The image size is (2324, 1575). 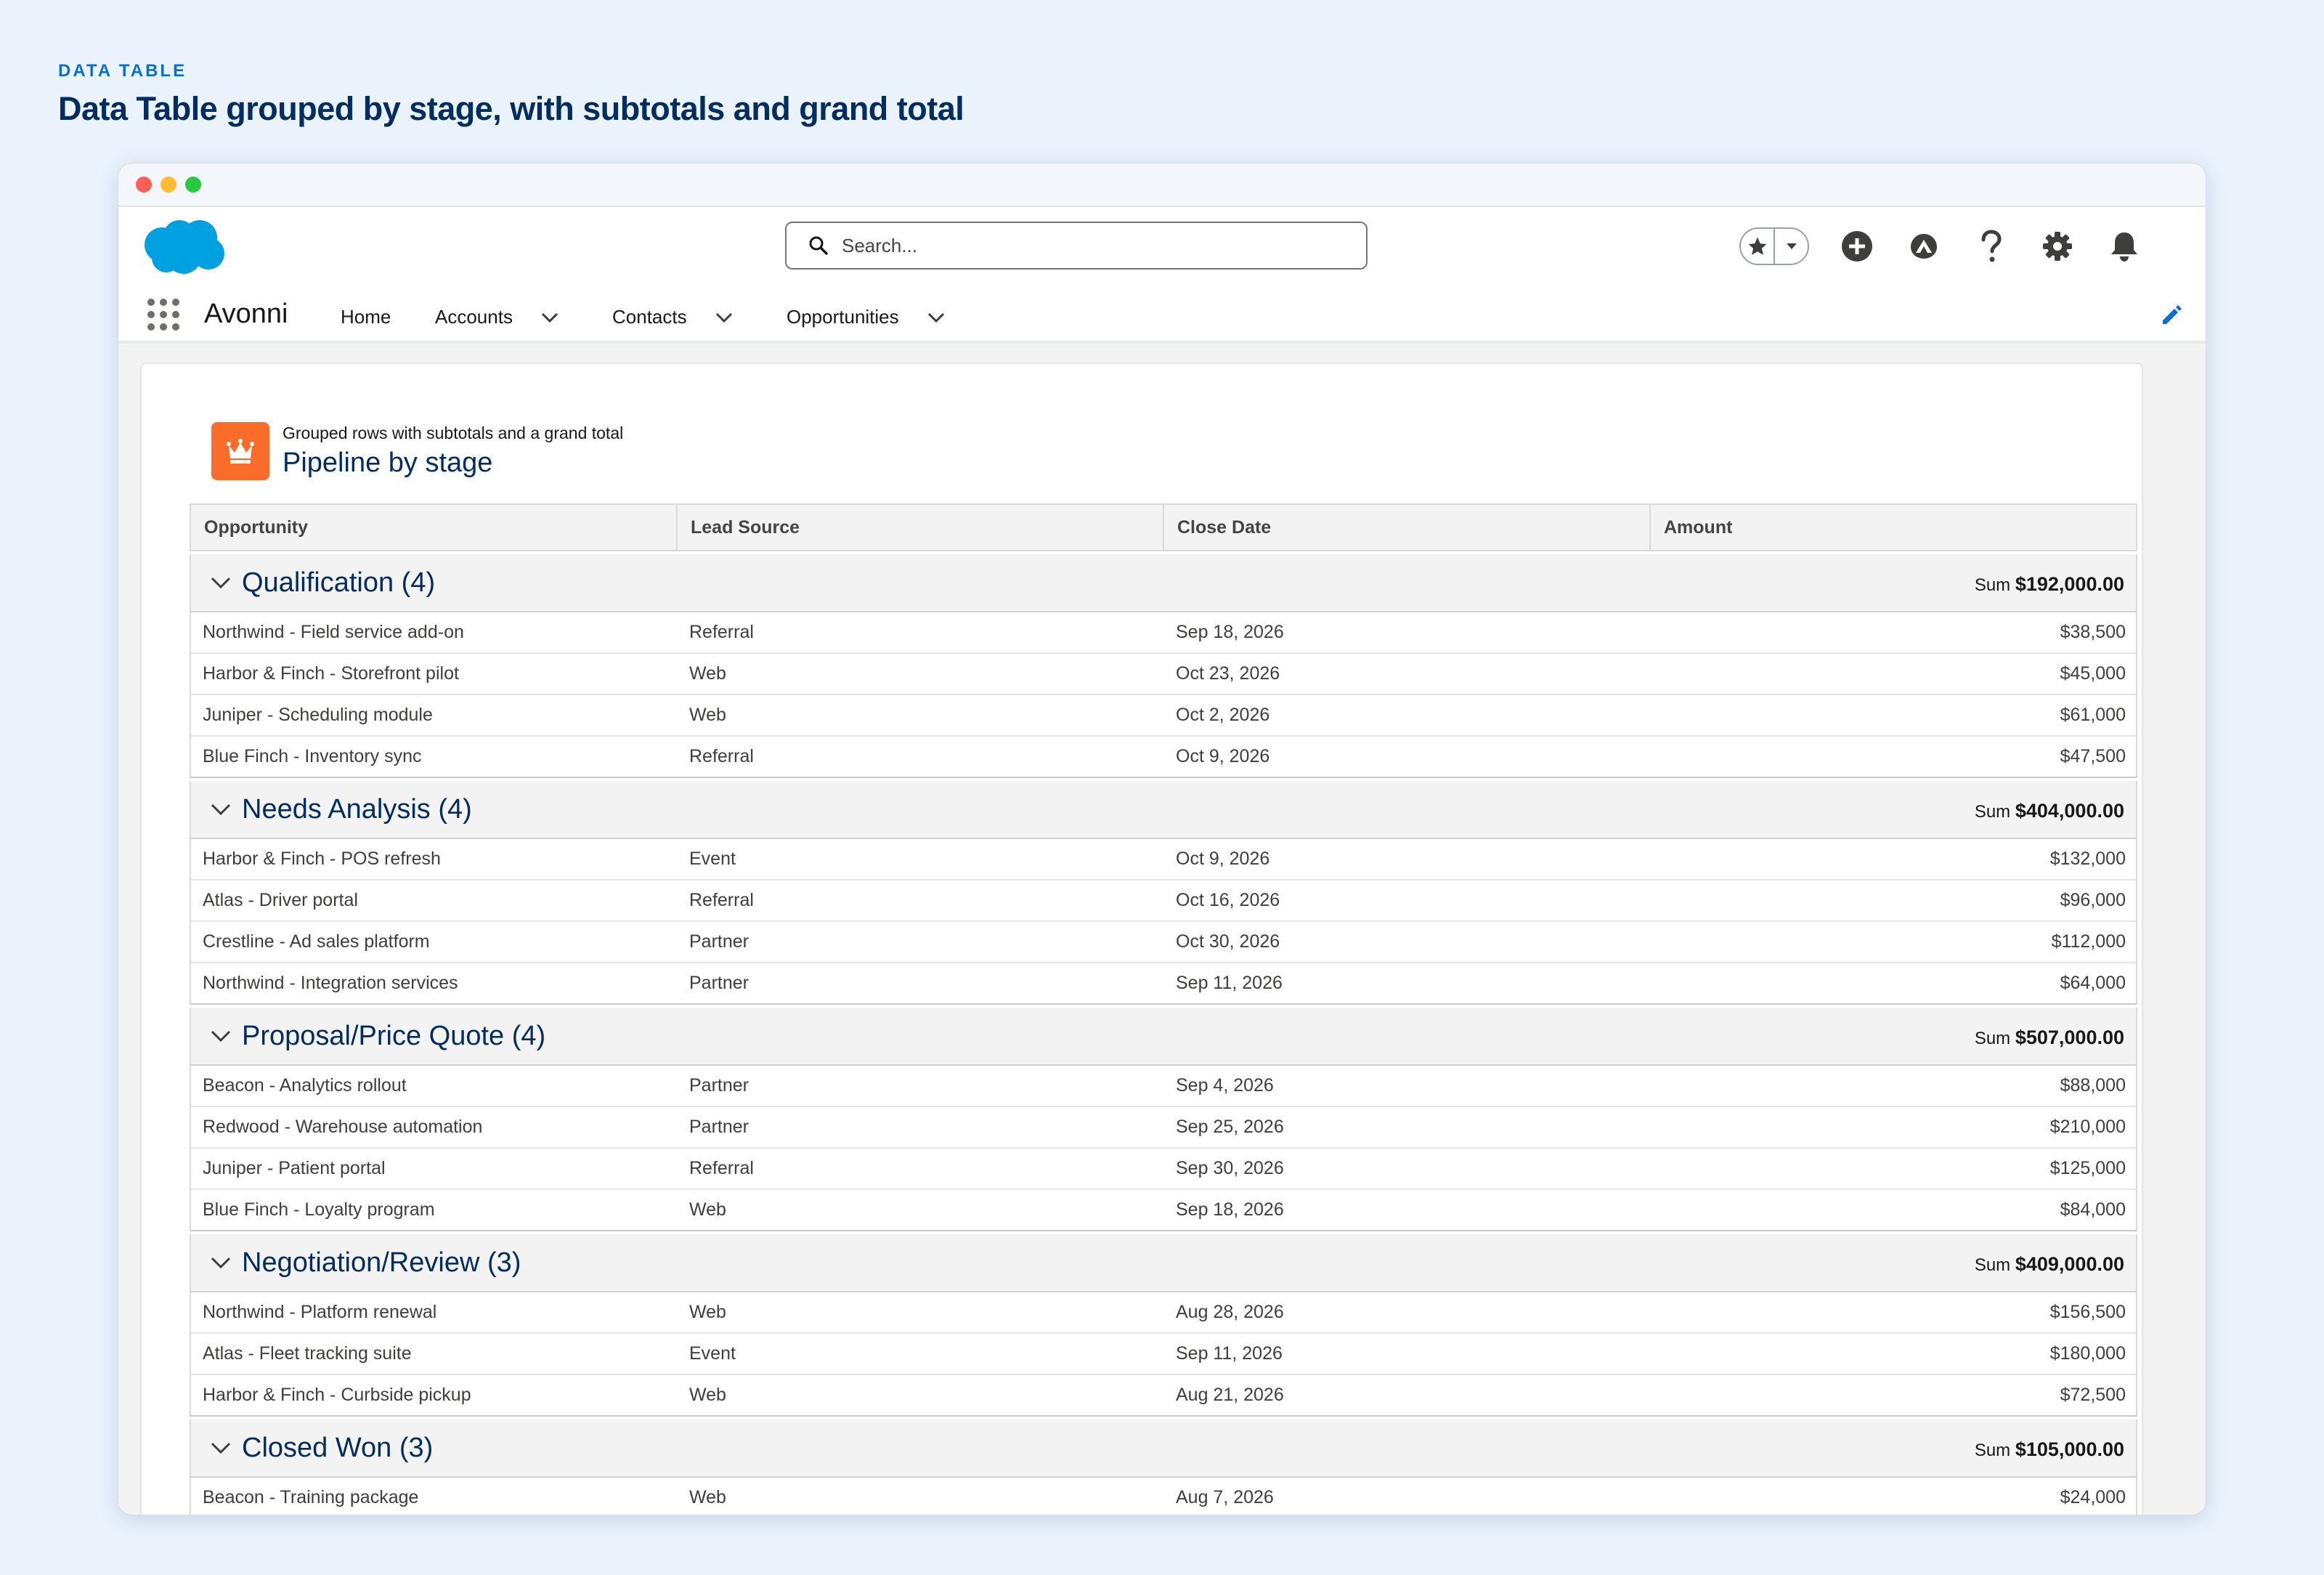 What do you see at coordinates (1225, 1497) in the screenshot?
I see `cell-close-date: Aug 7, 2026` at bounding box center [1225, 1497].